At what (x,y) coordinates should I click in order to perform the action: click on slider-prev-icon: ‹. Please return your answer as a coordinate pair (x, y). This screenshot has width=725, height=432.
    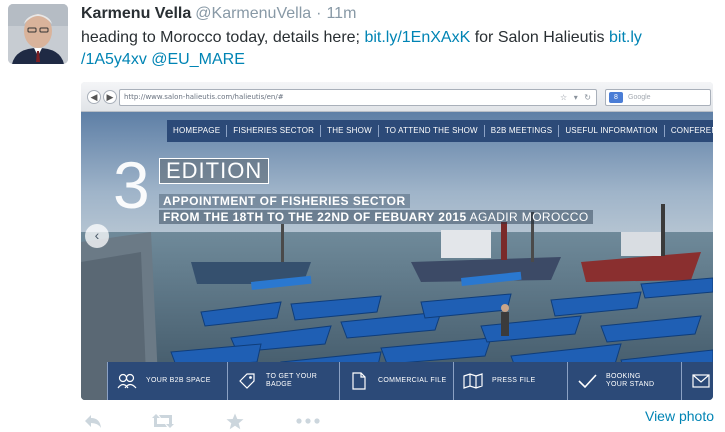
    Looking at the image, I should click on (97, 236).